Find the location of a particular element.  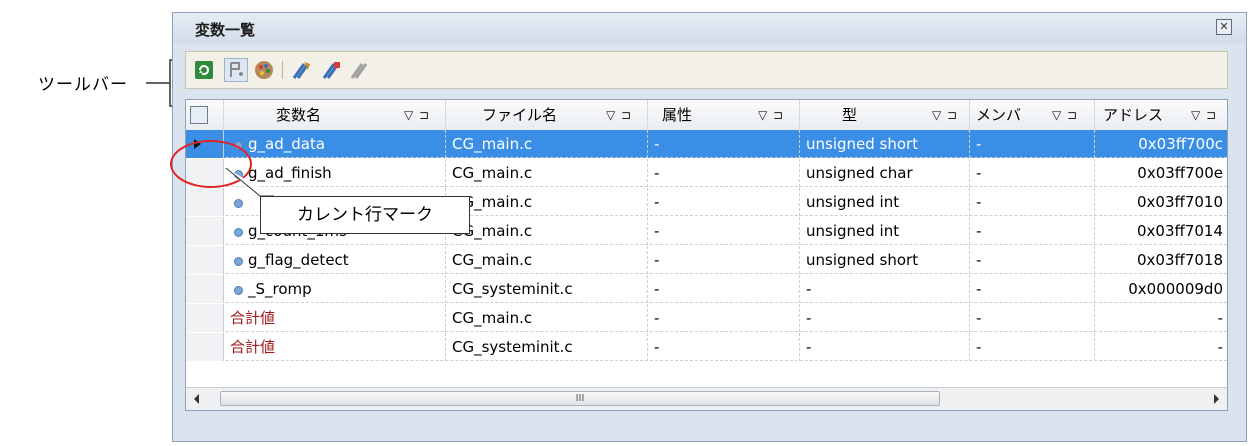

variable-name: g_ad_data is located at coordinates (287, 144).